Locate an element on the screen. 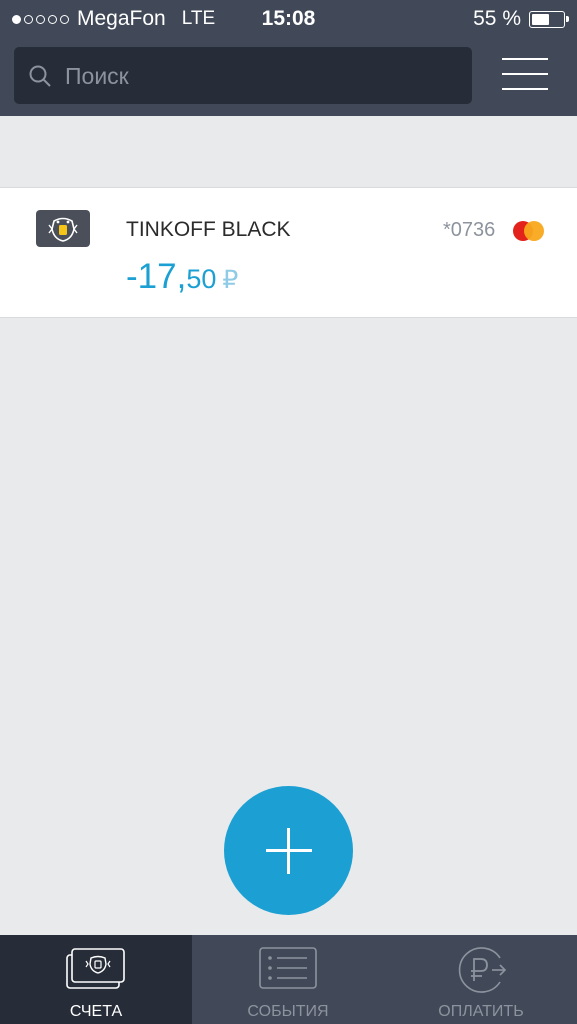 The width and height of the screenshot is (577, 1024). balance-currency: ₽ is located at coordinates (230, 280).